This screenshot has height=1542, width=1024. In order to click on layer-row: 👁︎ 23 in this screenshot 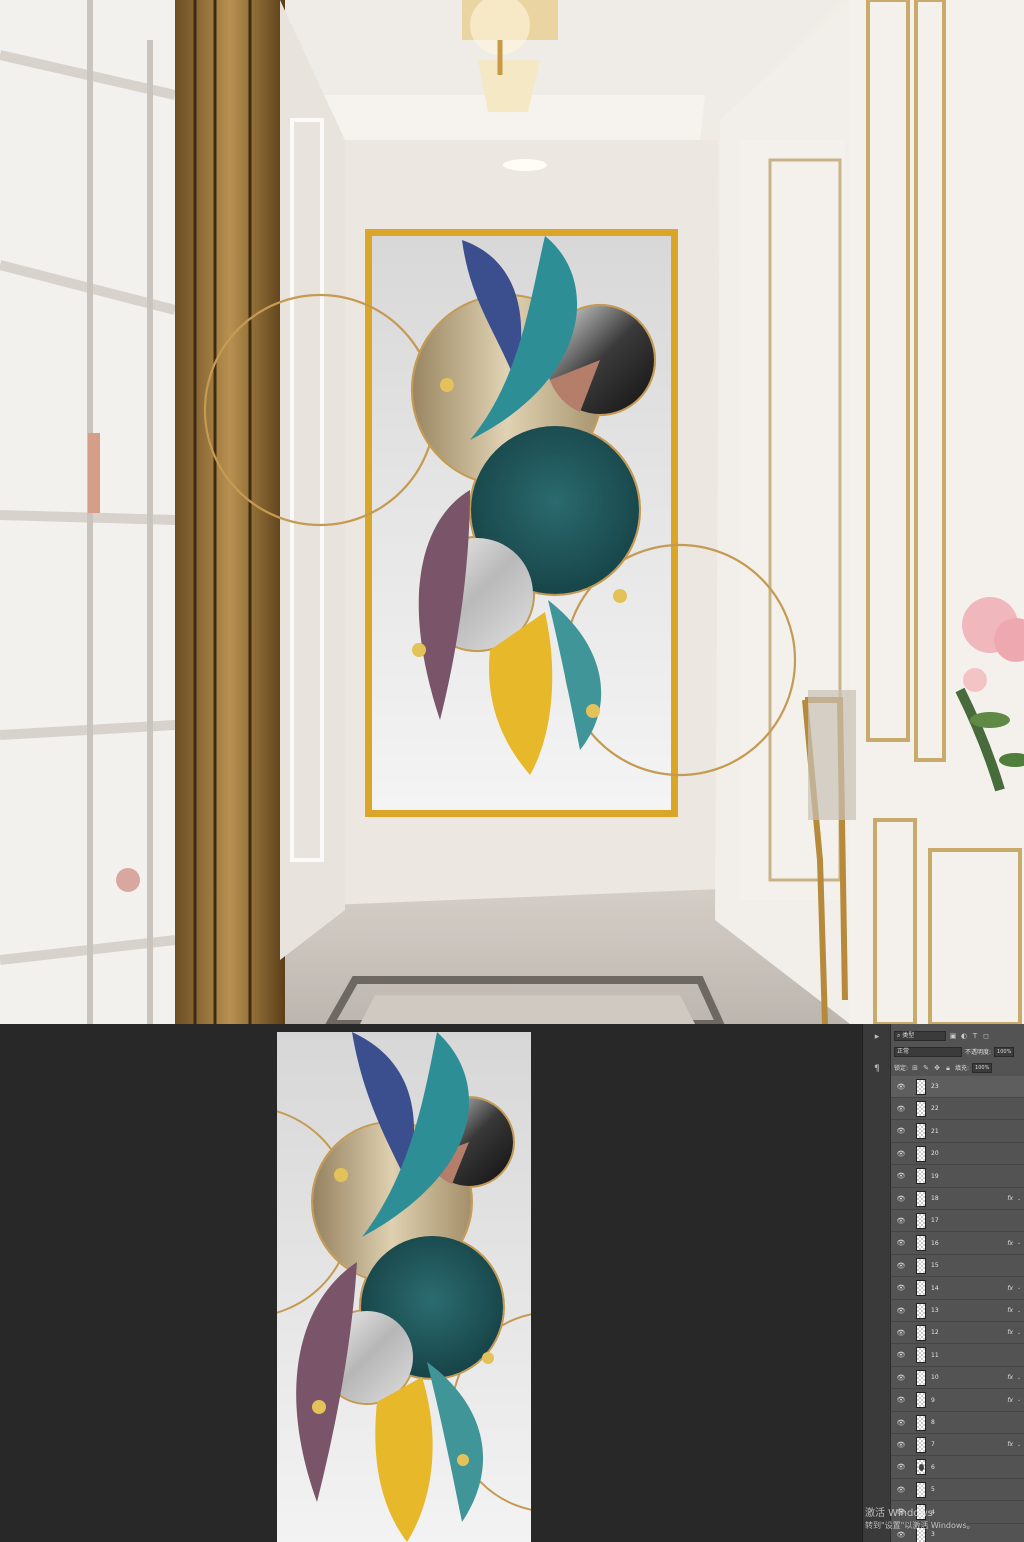, I will do `click(957, 1087)`.